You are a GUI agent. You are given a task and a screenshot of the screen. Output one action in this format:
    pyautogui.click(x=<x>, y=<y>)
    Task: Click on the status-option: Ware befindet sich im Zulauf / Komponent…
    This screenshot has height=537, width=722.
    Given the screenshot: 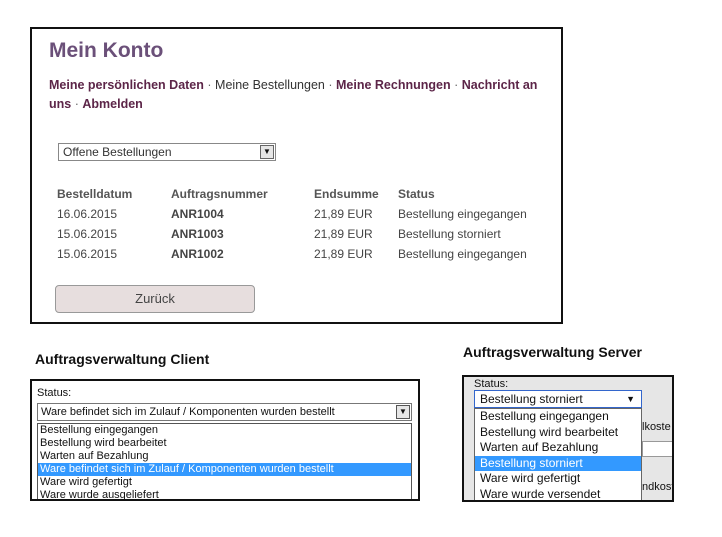 What is the action you would take?
    pyautogui.click(x=224, y=469)
    